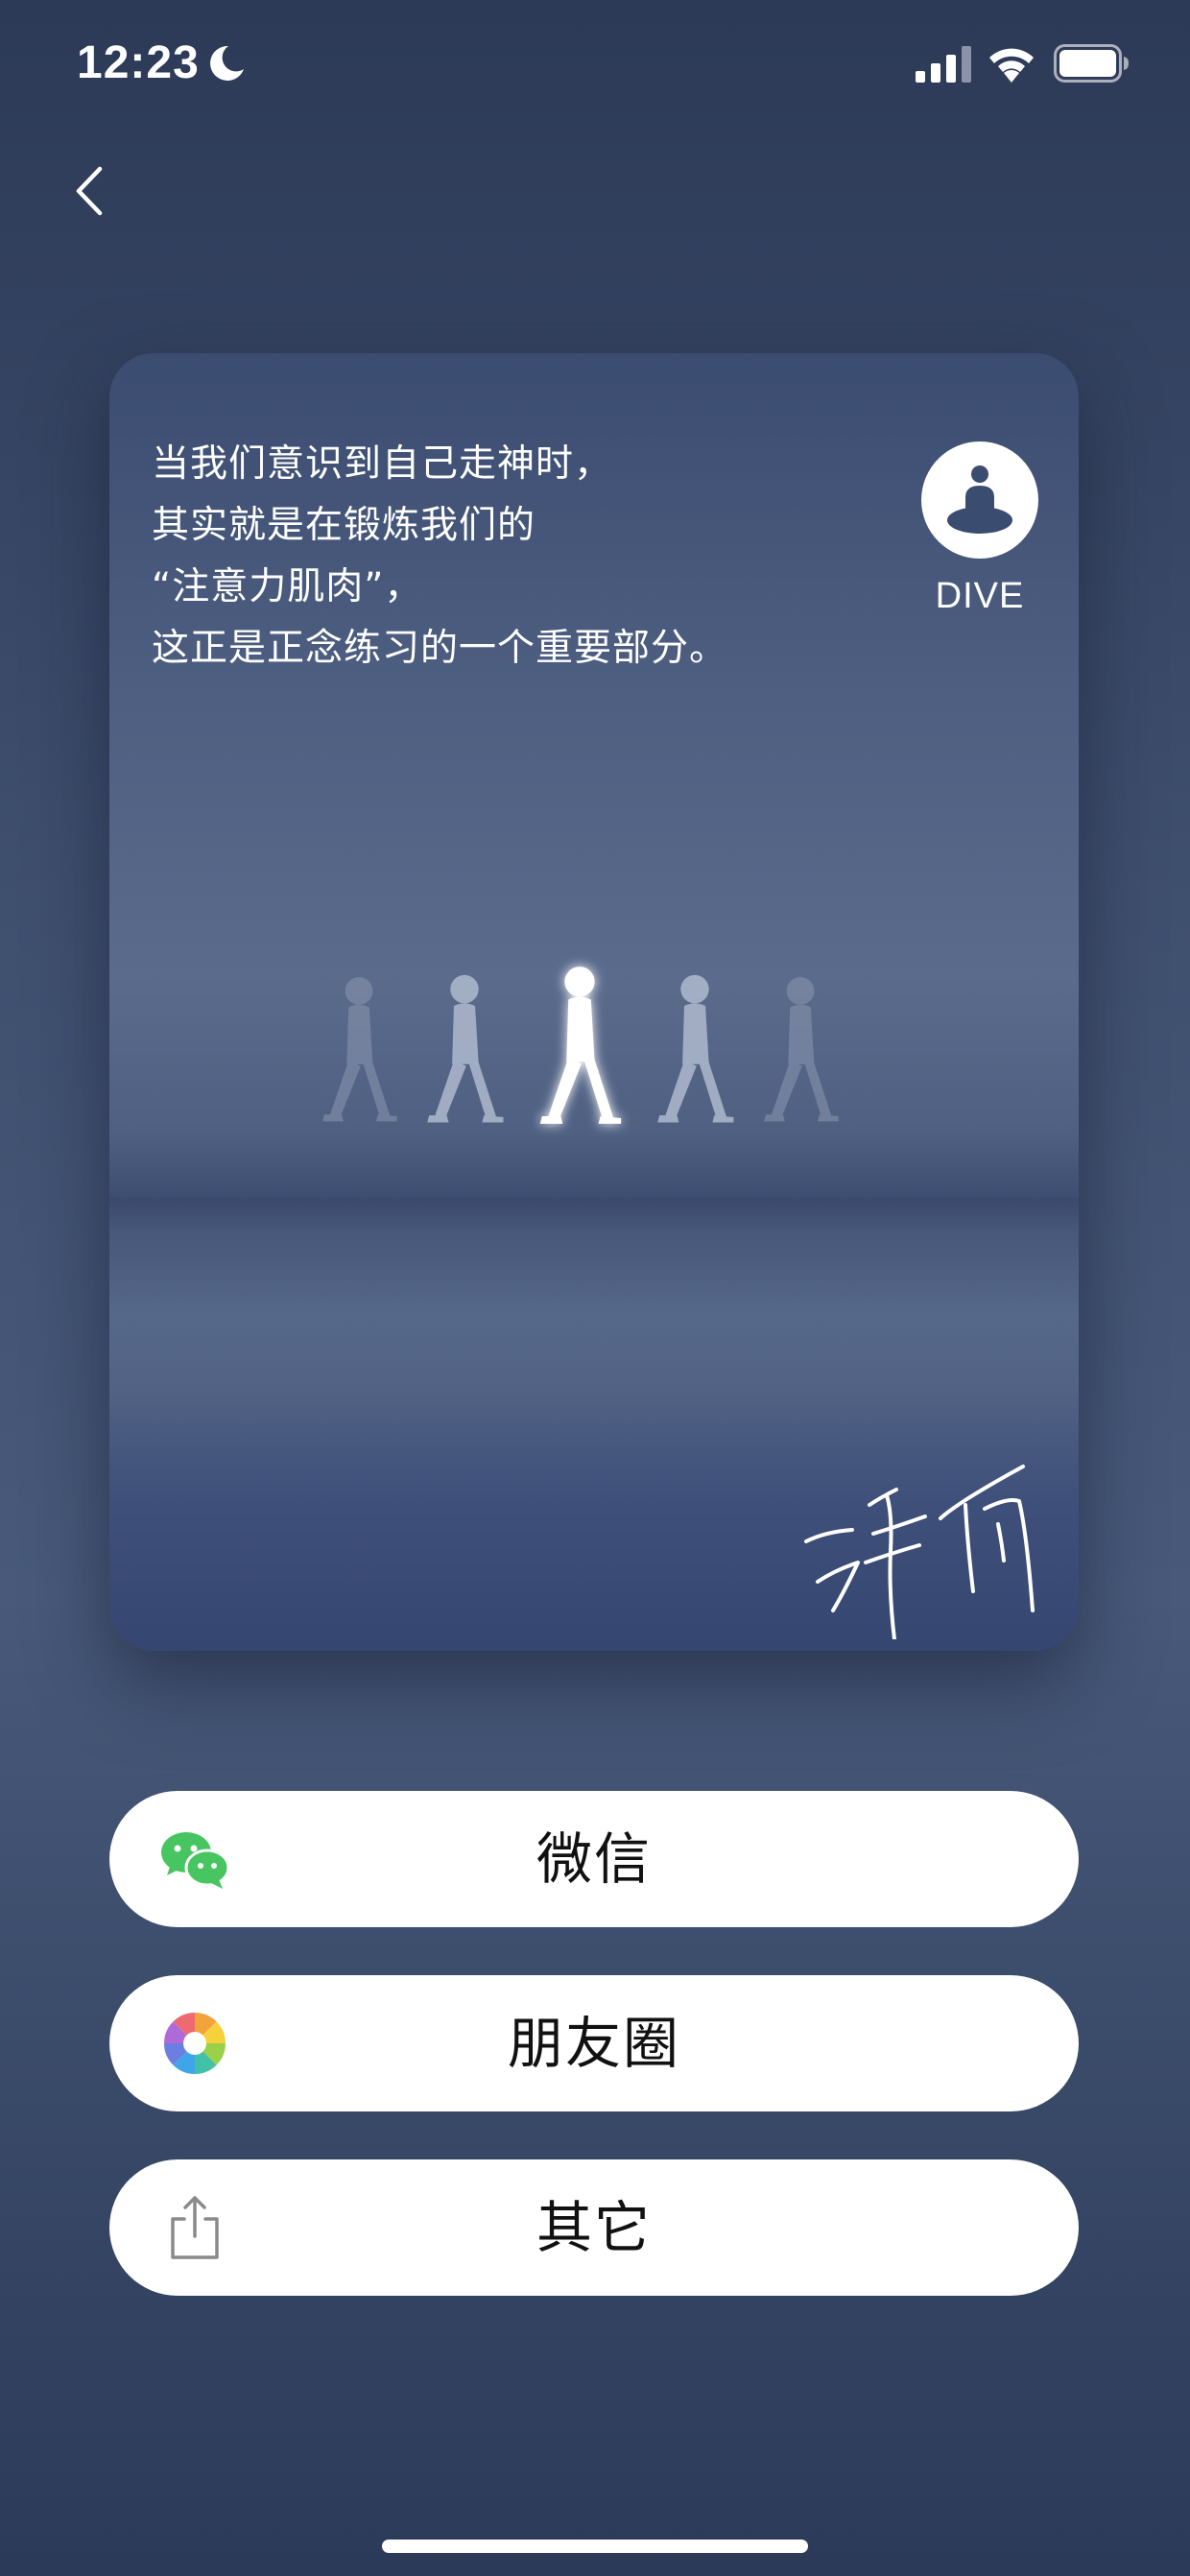 The width and height of the screenshot is (1190, 2576). I want to click on quote-line: “注意力肌肉”，, so click(287, 586).